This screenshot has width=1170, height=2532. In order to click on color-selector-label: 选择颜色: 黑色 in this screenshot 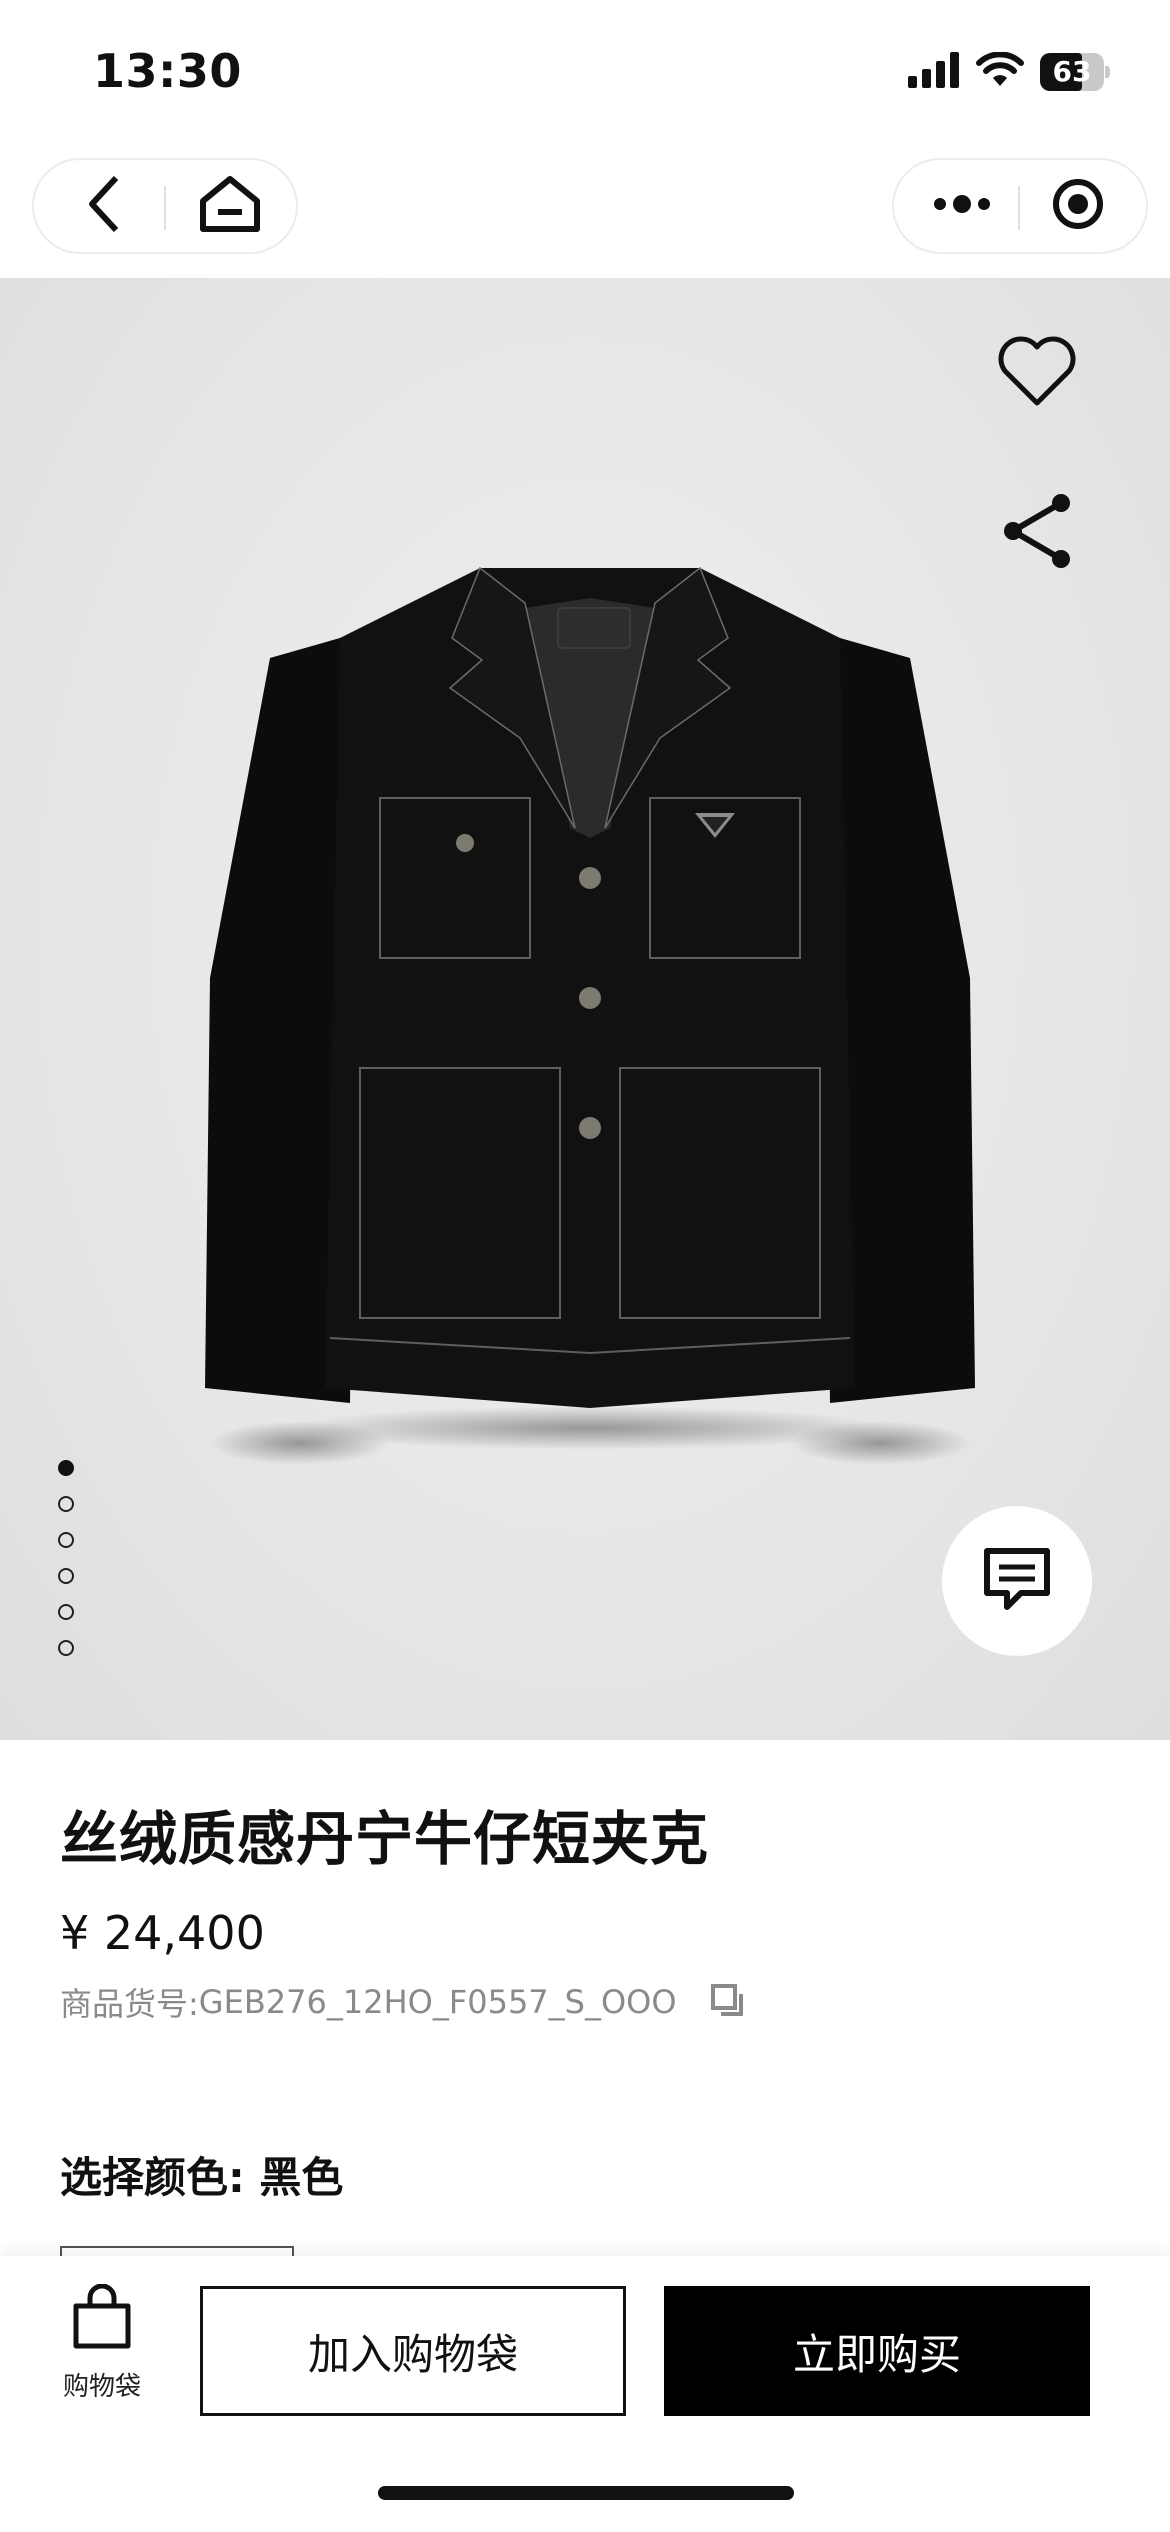, I will do `click(201, 2174)`.